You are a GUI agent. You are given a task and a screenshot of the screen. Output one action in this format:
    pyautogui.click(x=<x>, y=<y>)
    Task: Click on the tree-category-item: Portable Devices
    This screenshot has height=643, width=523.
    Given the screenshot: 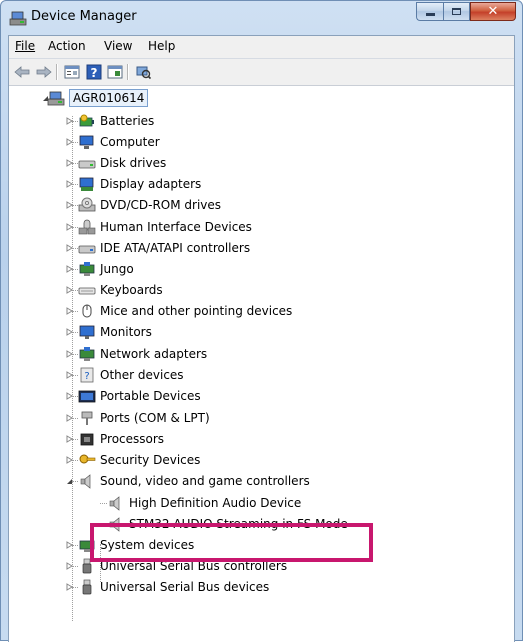 What is the action you would take?
    pyautogui.click(x=133, y=396)
    